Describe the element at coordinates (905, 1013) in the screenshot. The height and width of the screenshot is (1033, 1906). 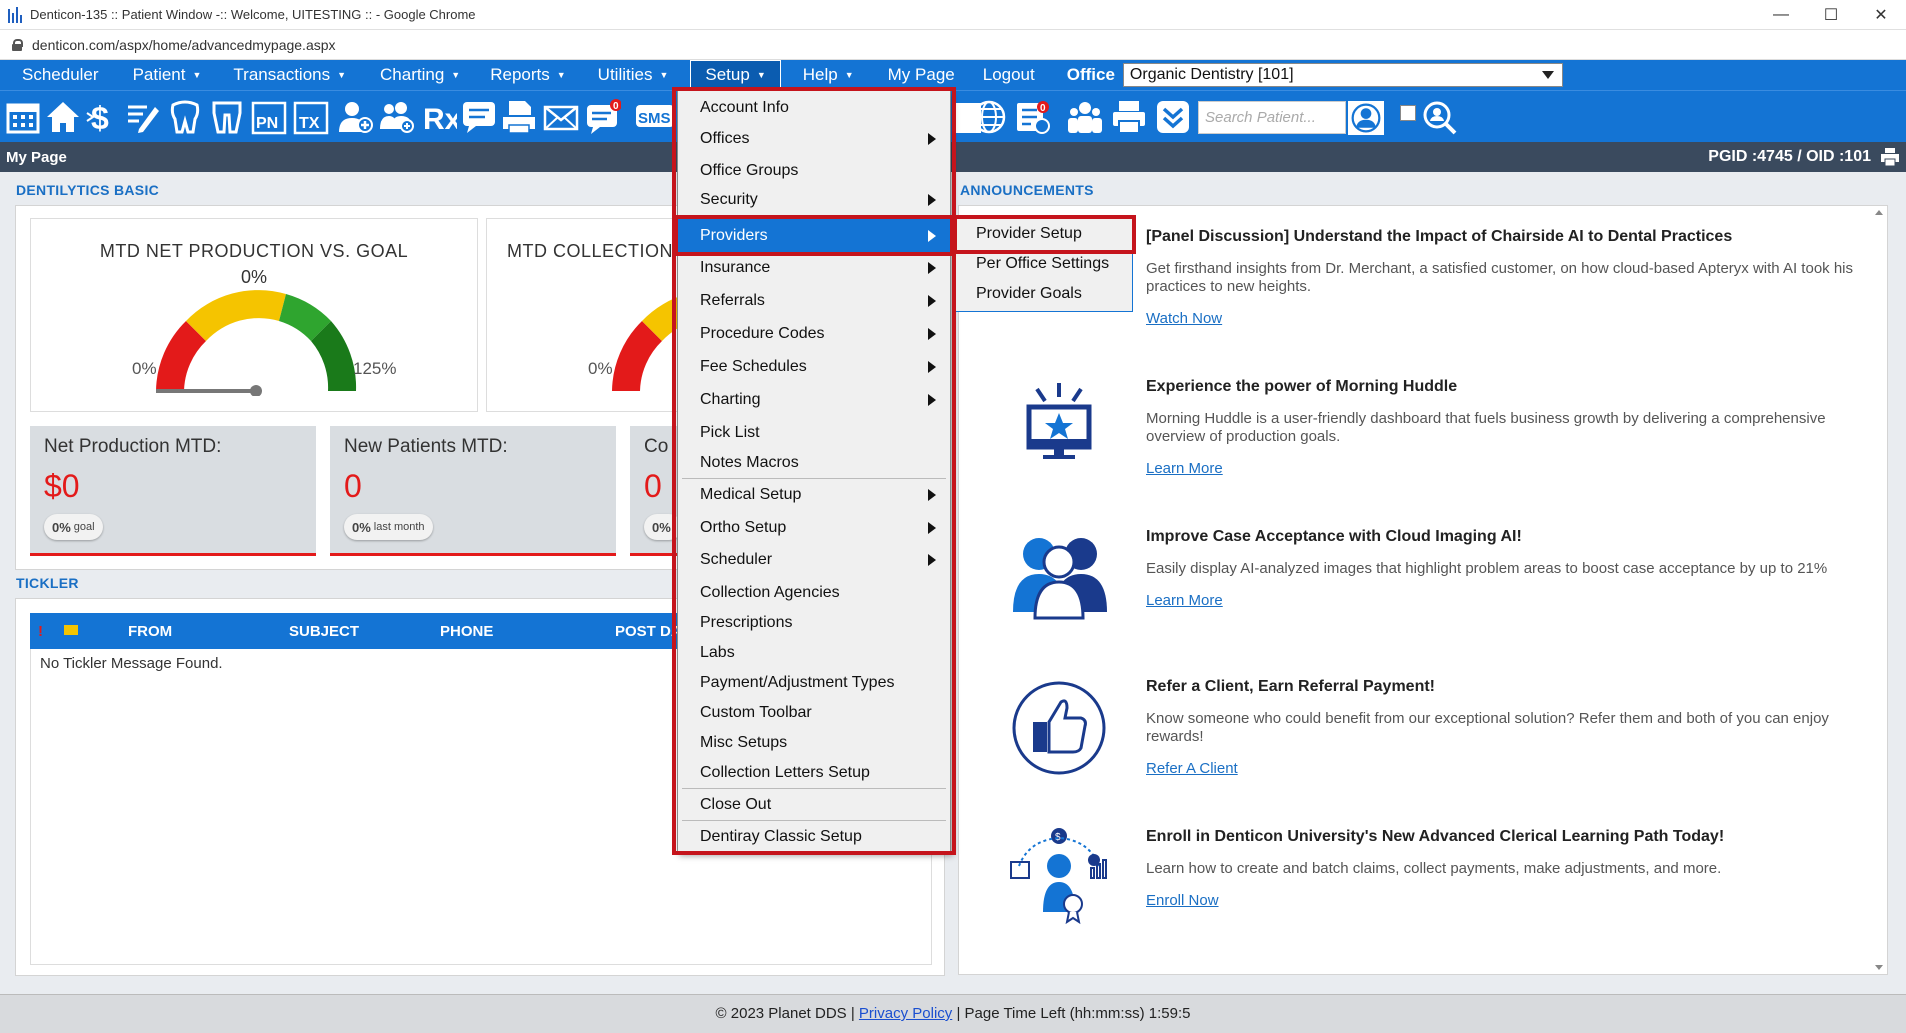
I see `privacy-policy-link: Privacy Policy` at that location.